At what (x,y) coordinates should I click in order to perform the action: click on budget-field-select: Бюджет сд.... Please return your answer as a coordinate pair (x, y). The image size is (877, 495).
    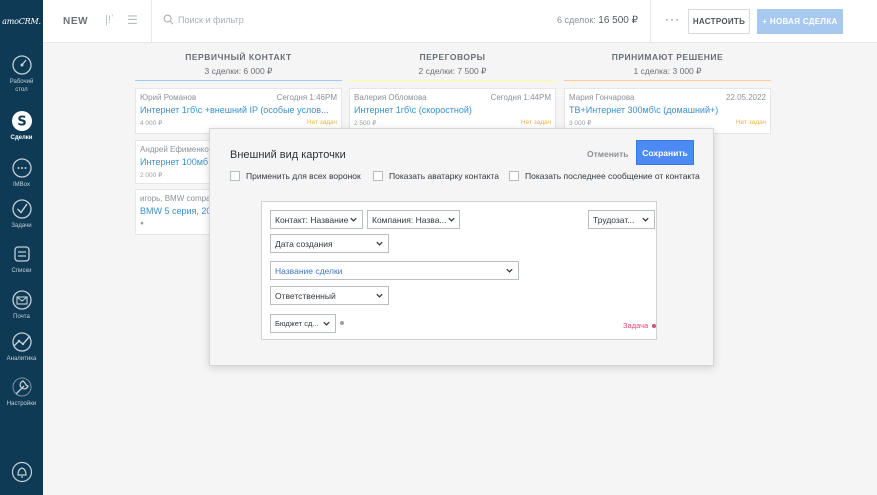
    Looking at the image, I should click on (303, 323).